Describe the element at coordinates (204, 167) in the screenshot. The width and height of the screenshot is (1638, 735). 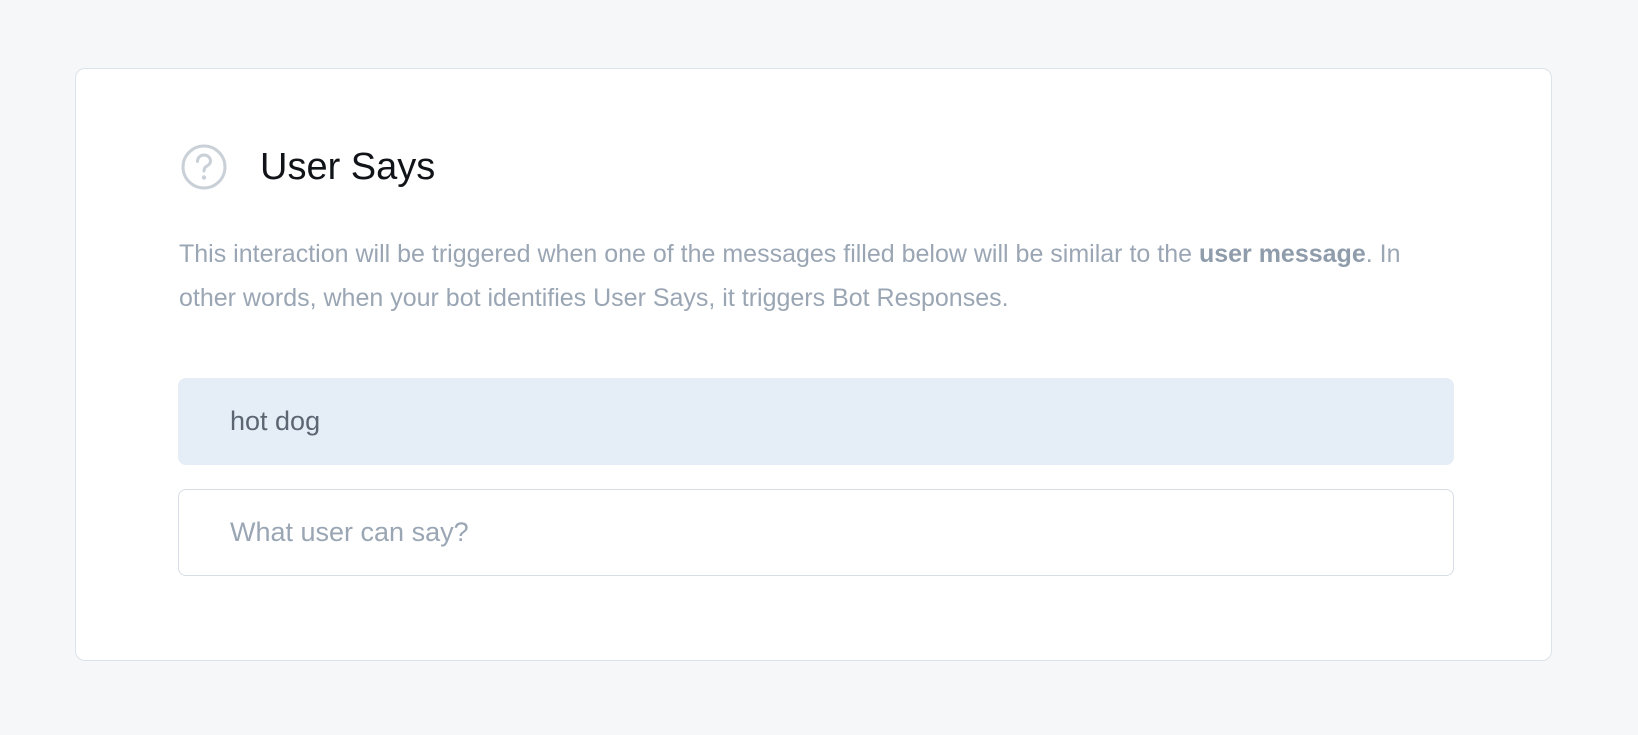
I see `question-circle-icon` at that location.